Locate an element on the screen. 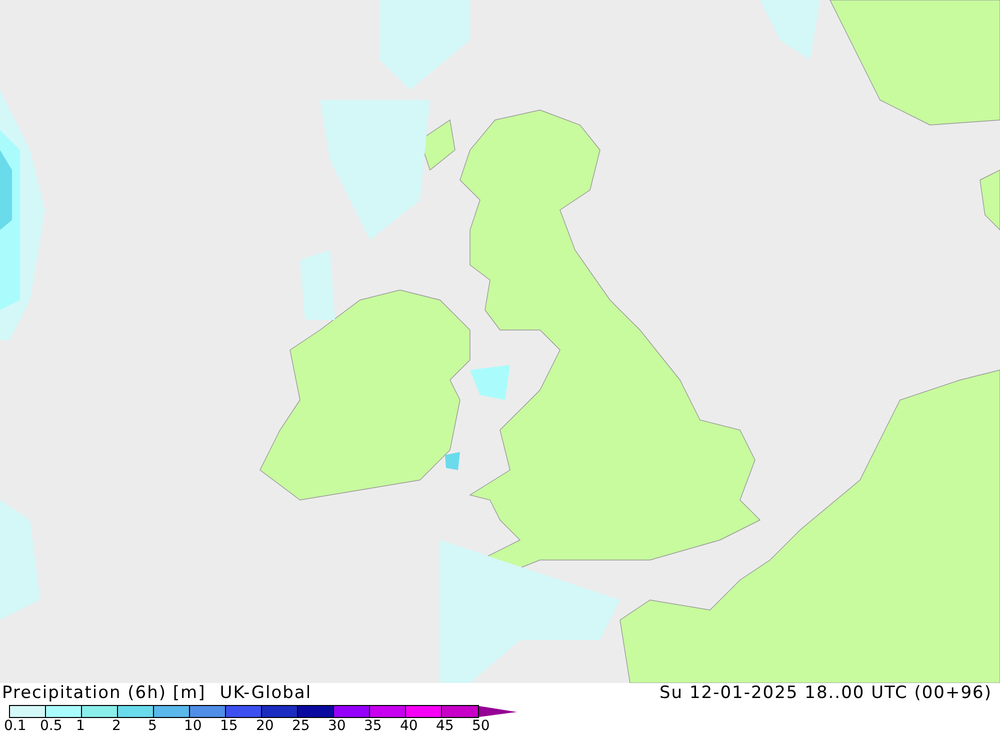  legend-label: 10 is located at coordinates (193, 725).